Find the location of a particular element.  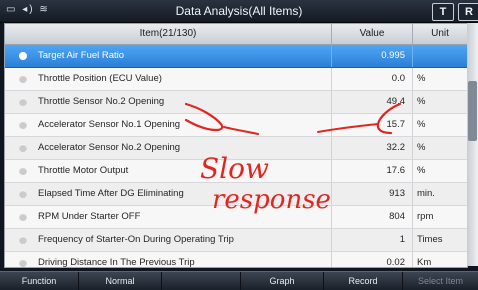

scrollbar-thumb is located at coordinates (472, 111).